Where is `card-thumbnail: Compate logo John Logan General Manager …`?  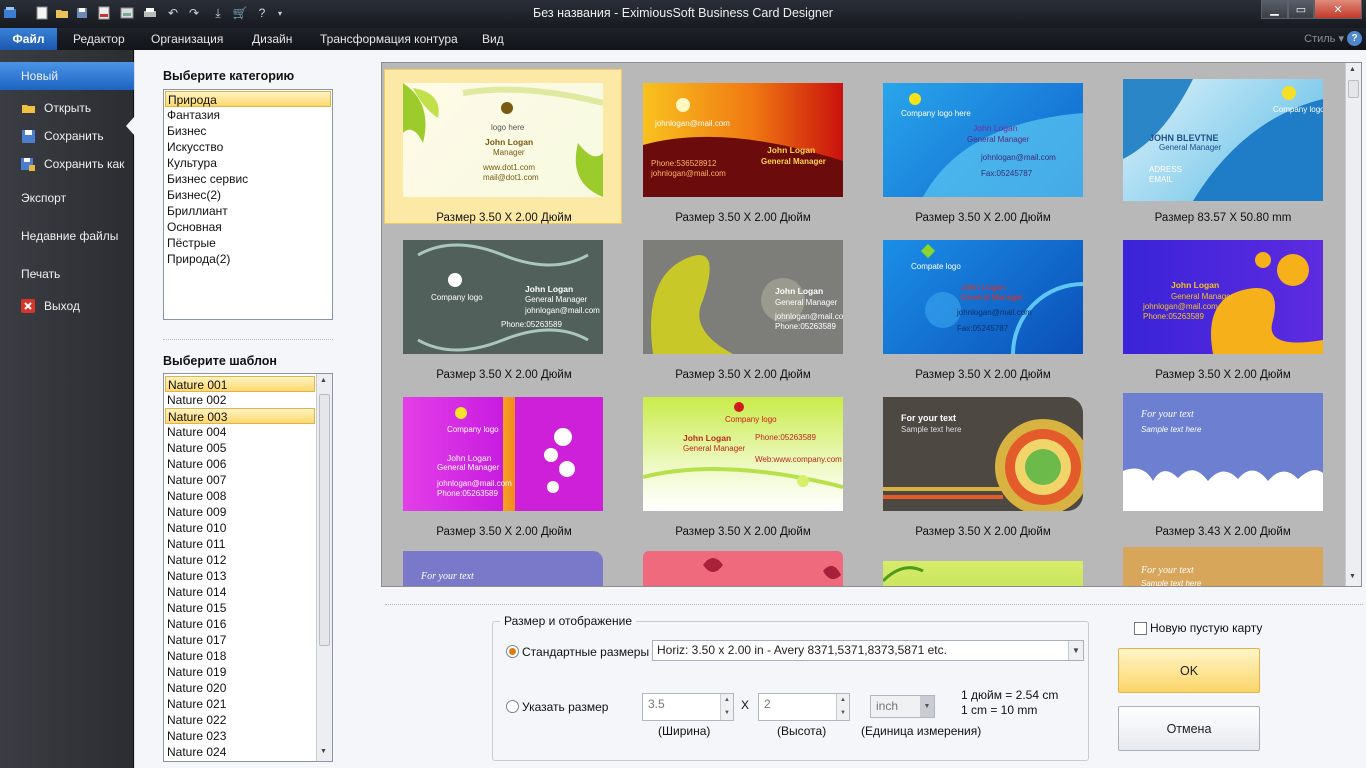
card-thumbnail: Compate logo John Logan General Manager … is located at coordinates (983, 297).